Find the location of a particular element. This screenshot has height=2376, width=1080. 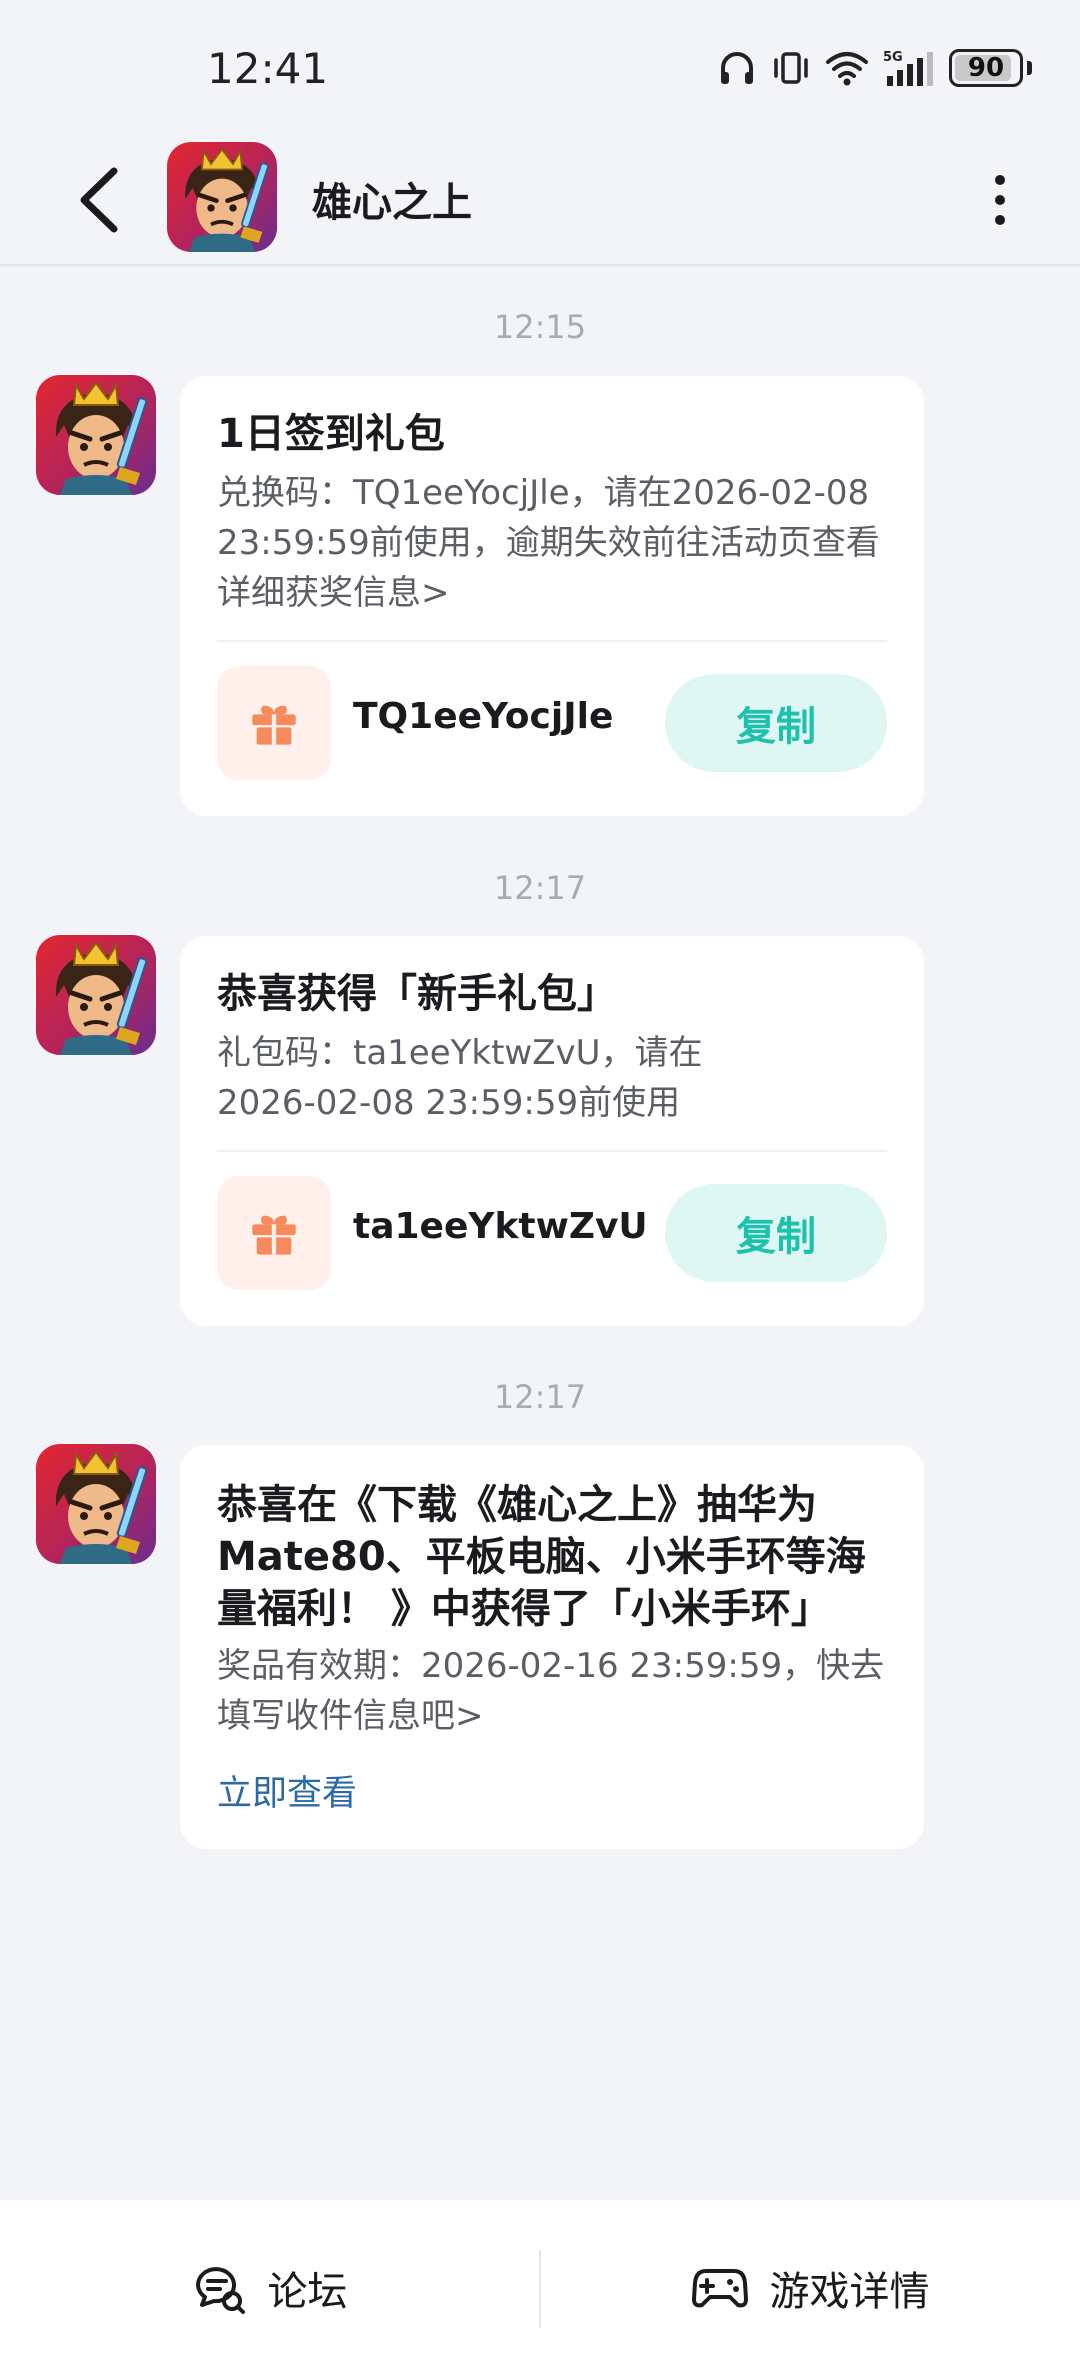

forum-label: 论坛 is located at coordinates (307, 2292).